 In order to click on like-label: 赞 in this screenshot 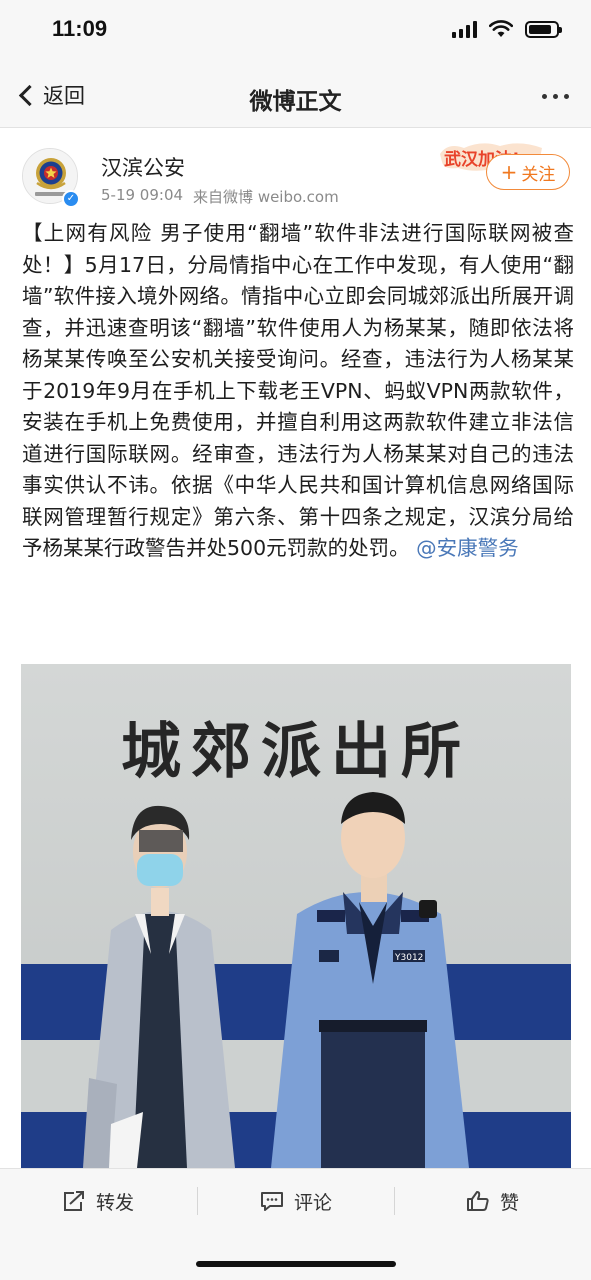, I will do `click(510, 1202)`.